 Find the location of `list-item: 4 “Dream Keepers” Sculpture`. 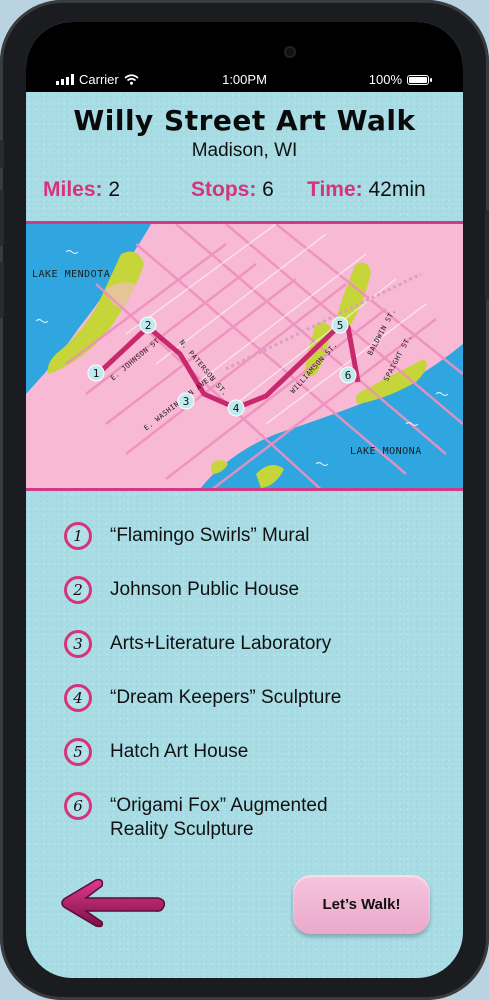

list-item: 4 “Dream Keepers” Sculpture is located at coordinates (254, 711).